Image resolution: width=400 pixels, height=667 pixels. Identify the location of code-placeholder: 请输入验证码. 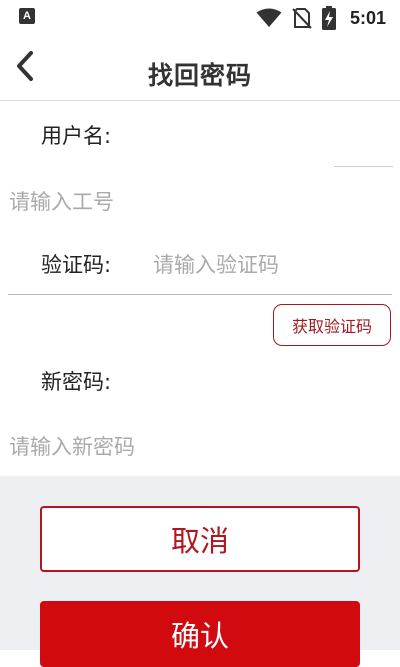
(216, 265).